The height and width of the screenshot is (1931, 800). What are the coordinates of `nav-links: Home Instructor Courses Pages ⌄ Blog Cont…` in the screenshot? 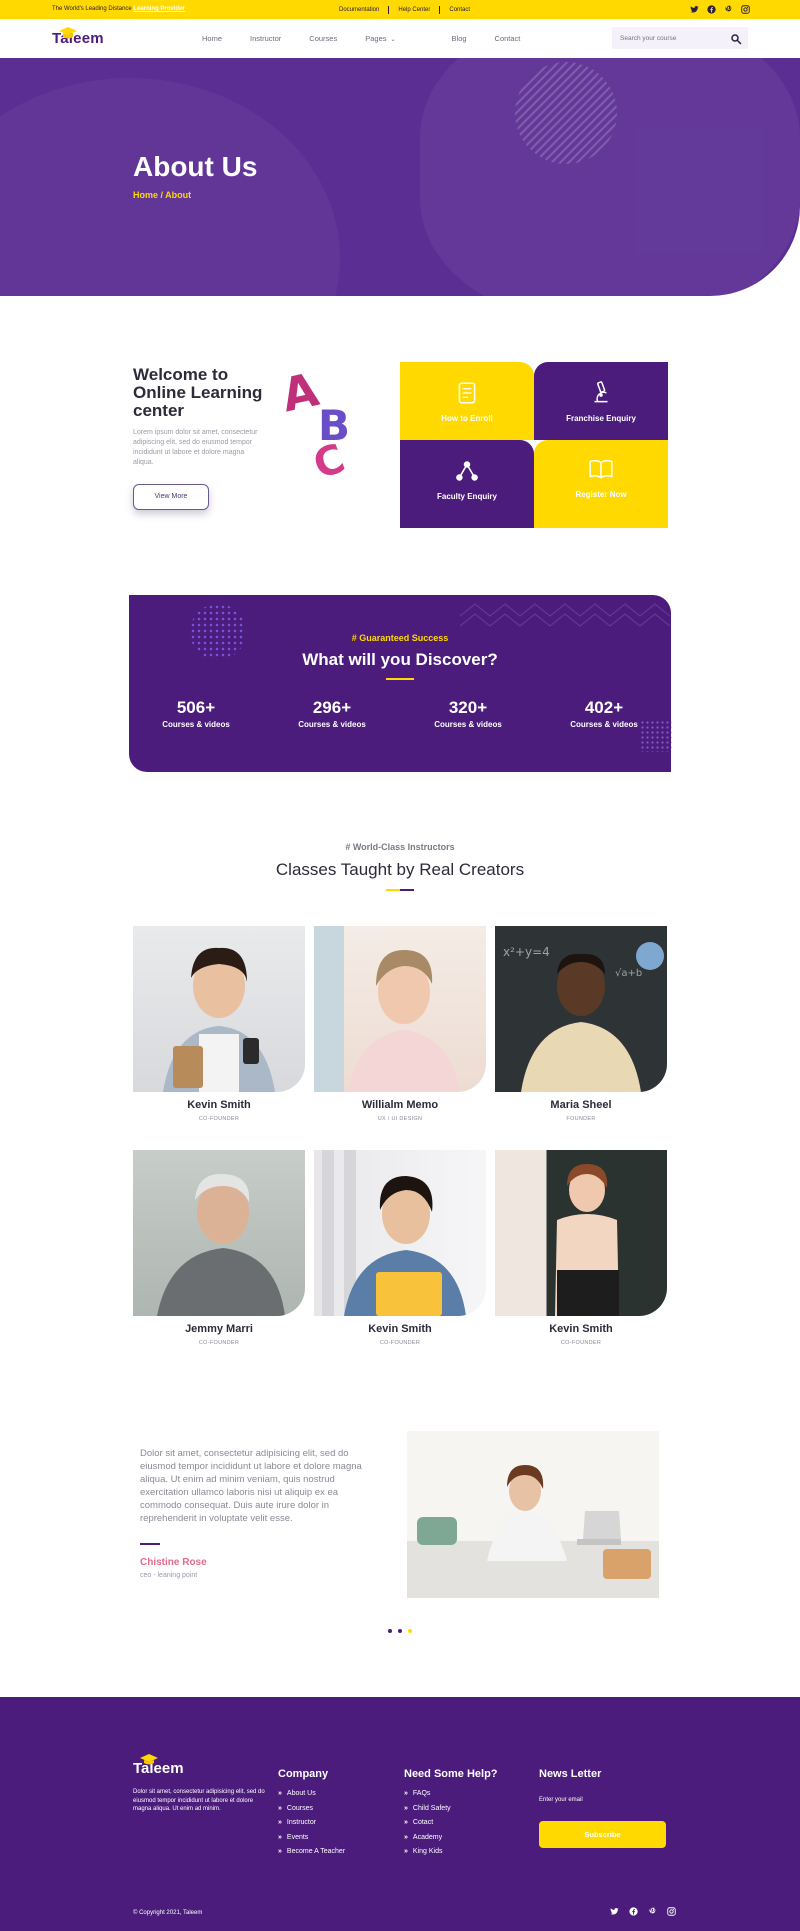 It's located at (375, 38).